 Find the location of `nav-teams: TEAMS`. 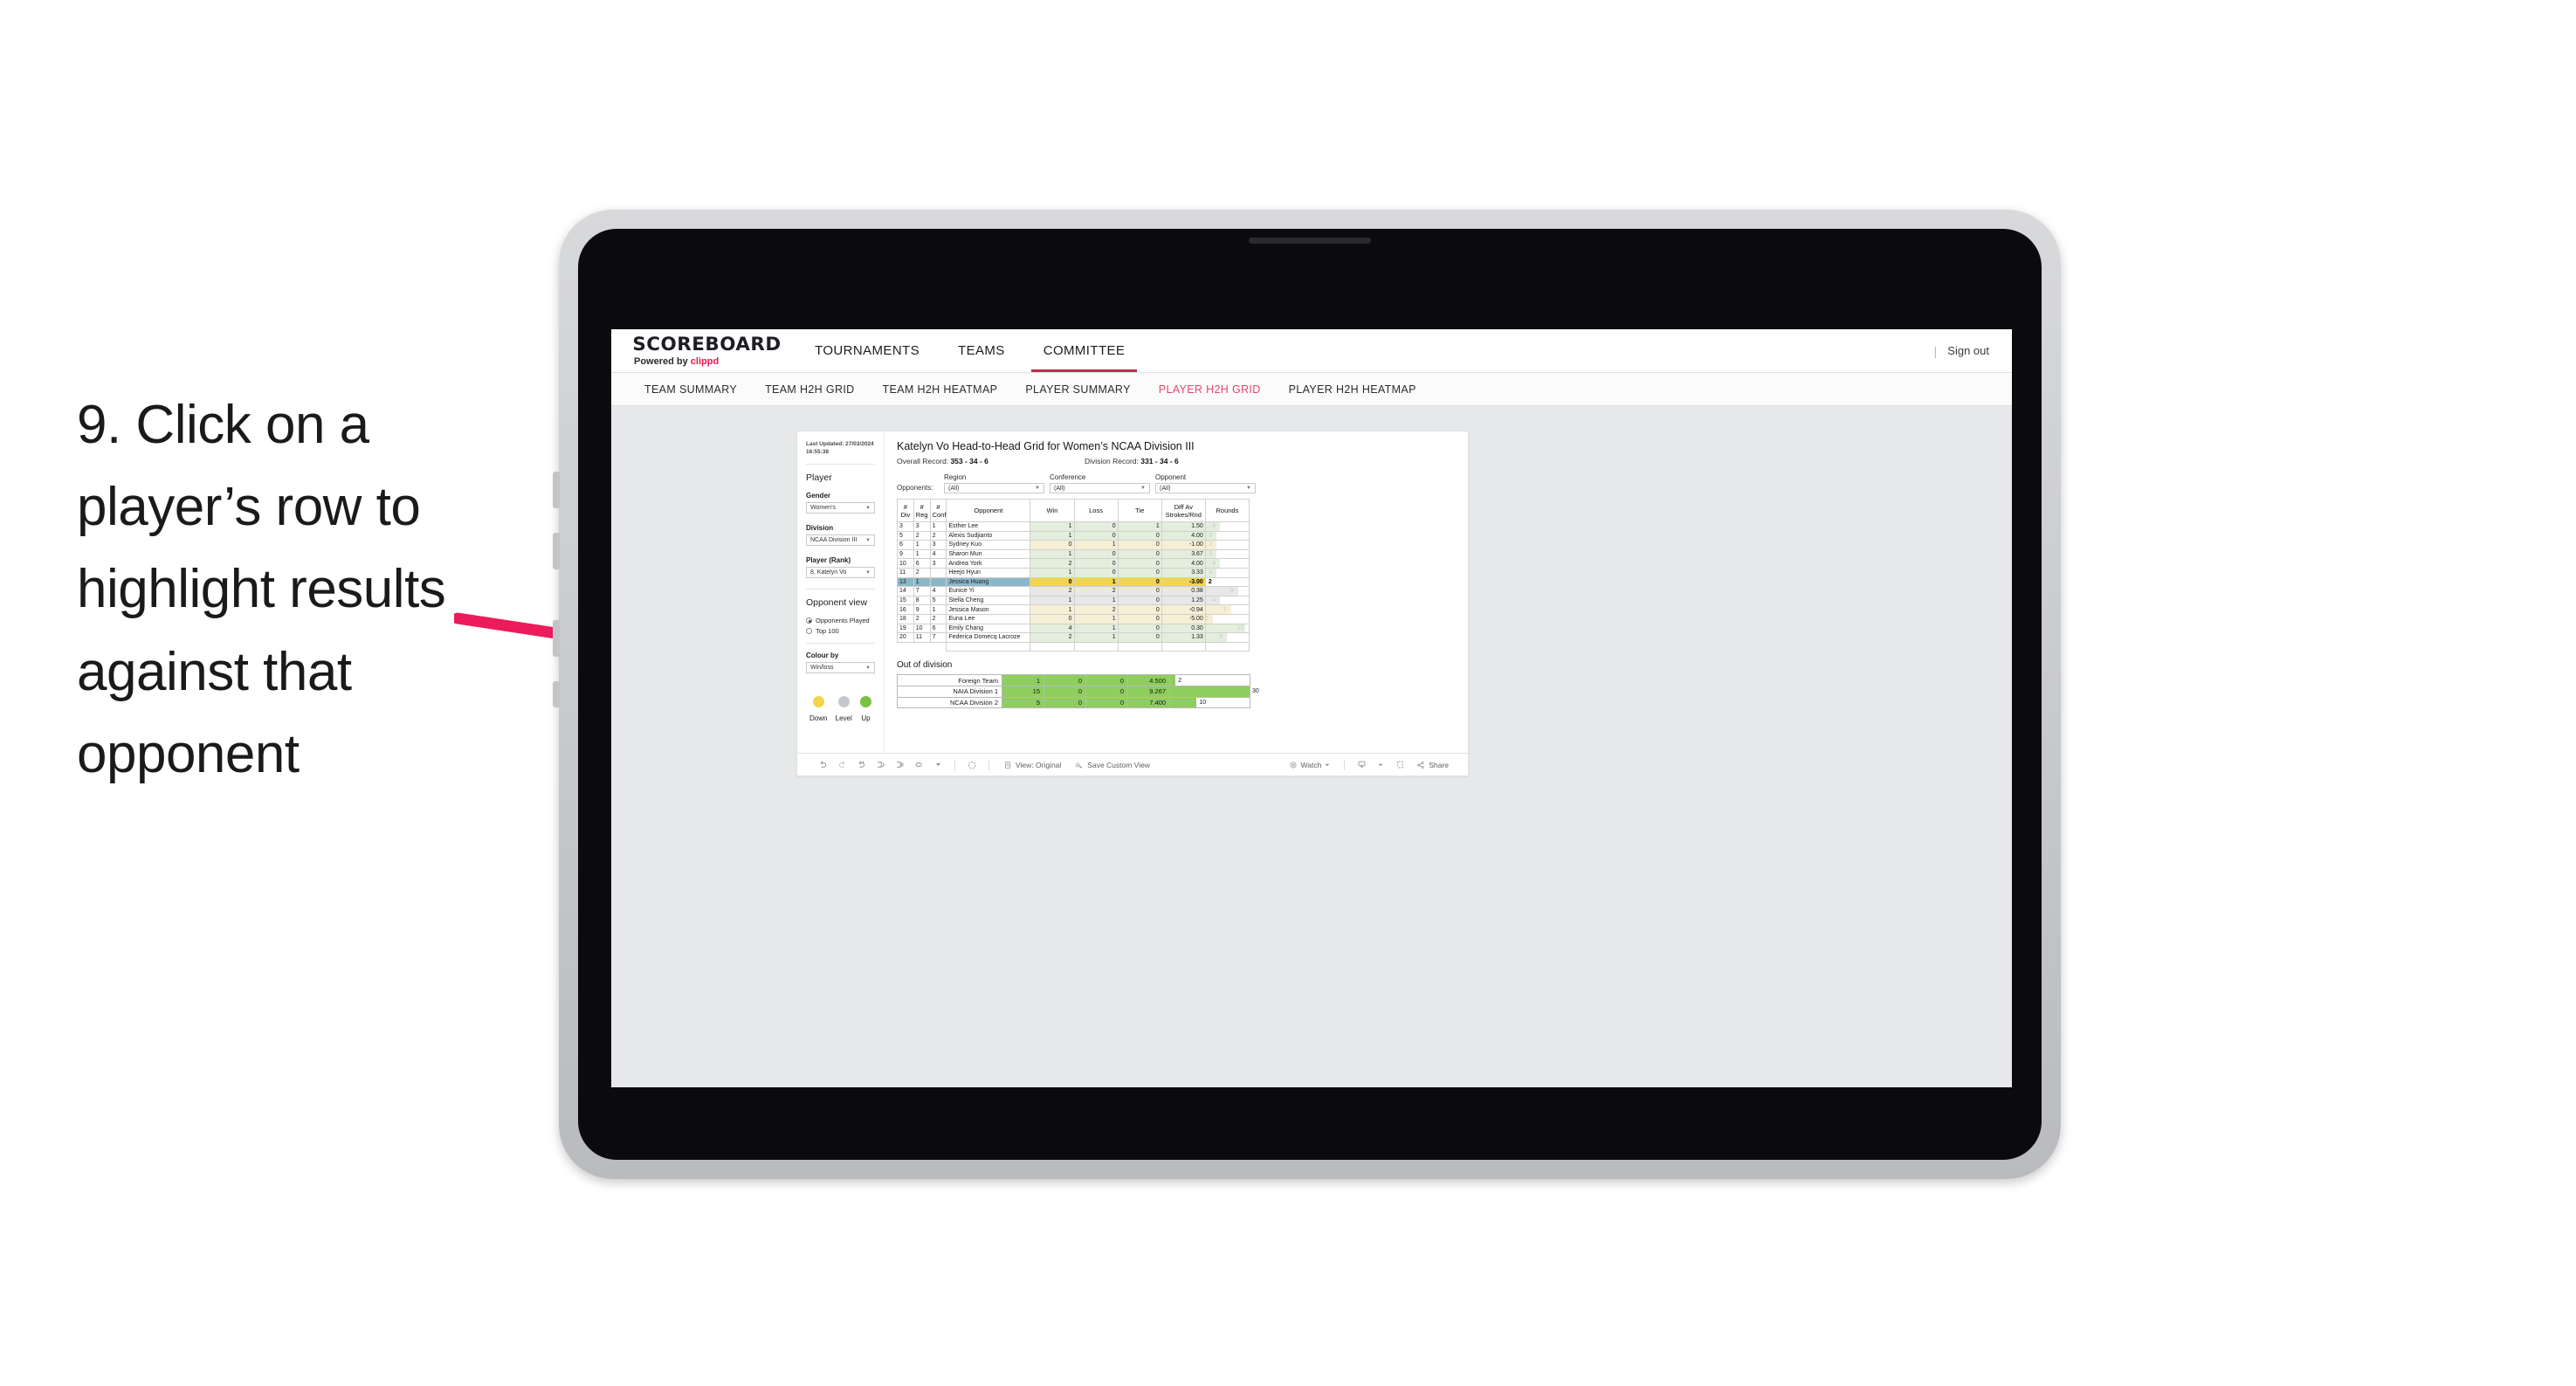

nav-teams: TEAMS is located at coordinates (981, 350).